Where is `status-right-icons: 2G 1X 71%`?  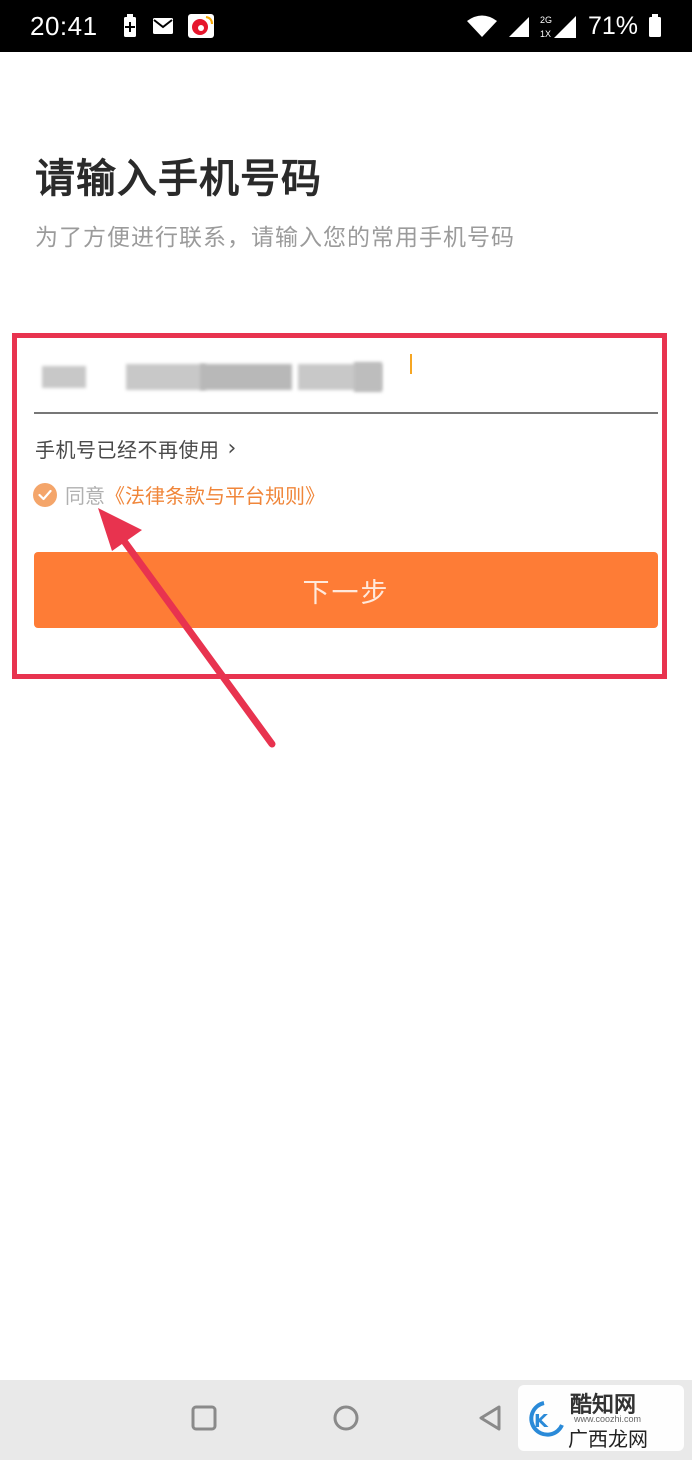 status-right-icons: 2G 1X 71% is located at coordinates (564, 26).